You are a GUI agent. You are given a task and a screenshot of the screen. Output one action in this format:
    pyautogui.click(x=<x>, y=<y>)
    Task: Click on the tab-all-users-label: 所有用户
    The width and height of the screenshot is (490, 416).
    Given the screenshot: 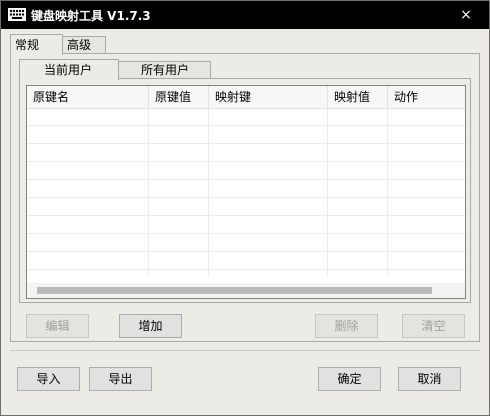 What is the action you would take?
    pyautogui.click(x=165, y=70)
    